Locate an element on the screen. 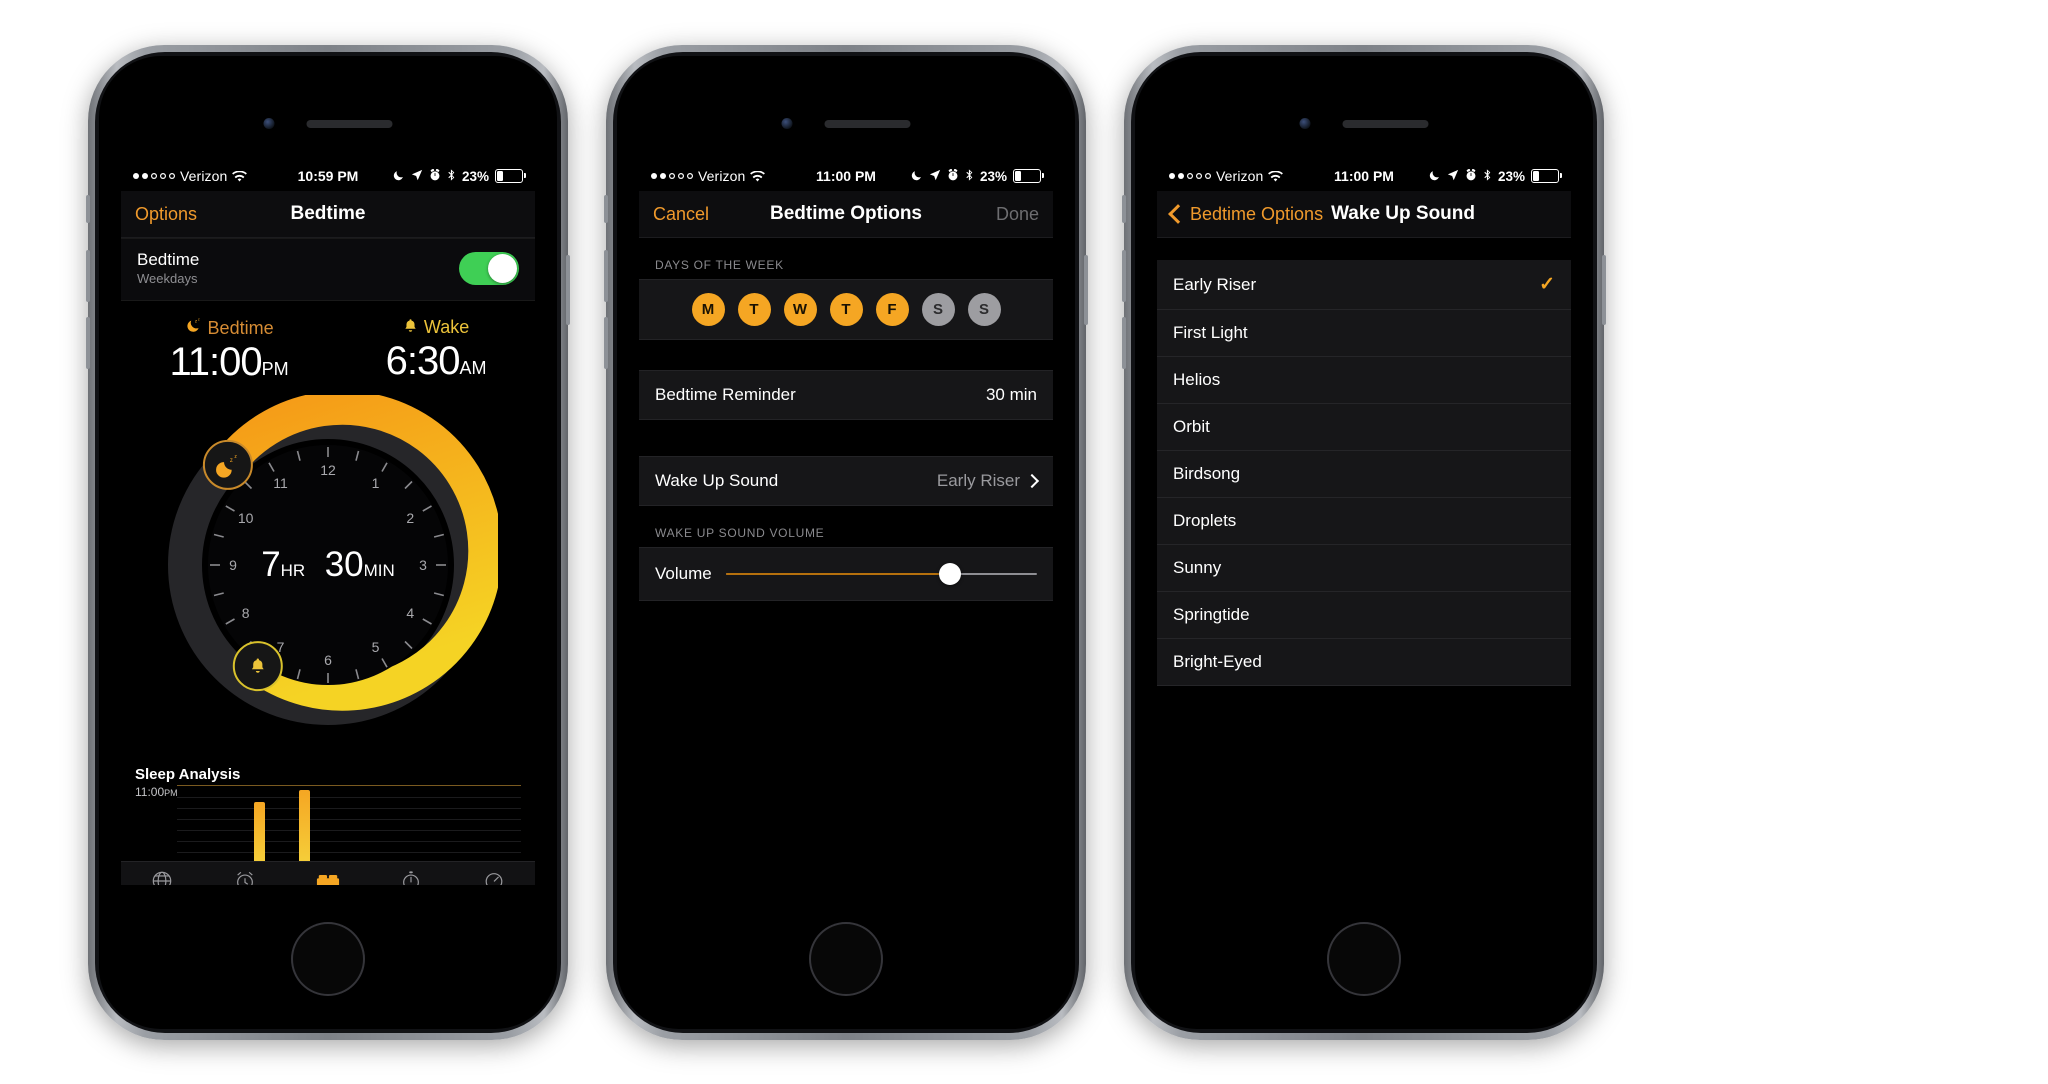 This screenshot has height=1084, width=2048. day-toggle-wednesday: W is located at coordinates (800, 309).